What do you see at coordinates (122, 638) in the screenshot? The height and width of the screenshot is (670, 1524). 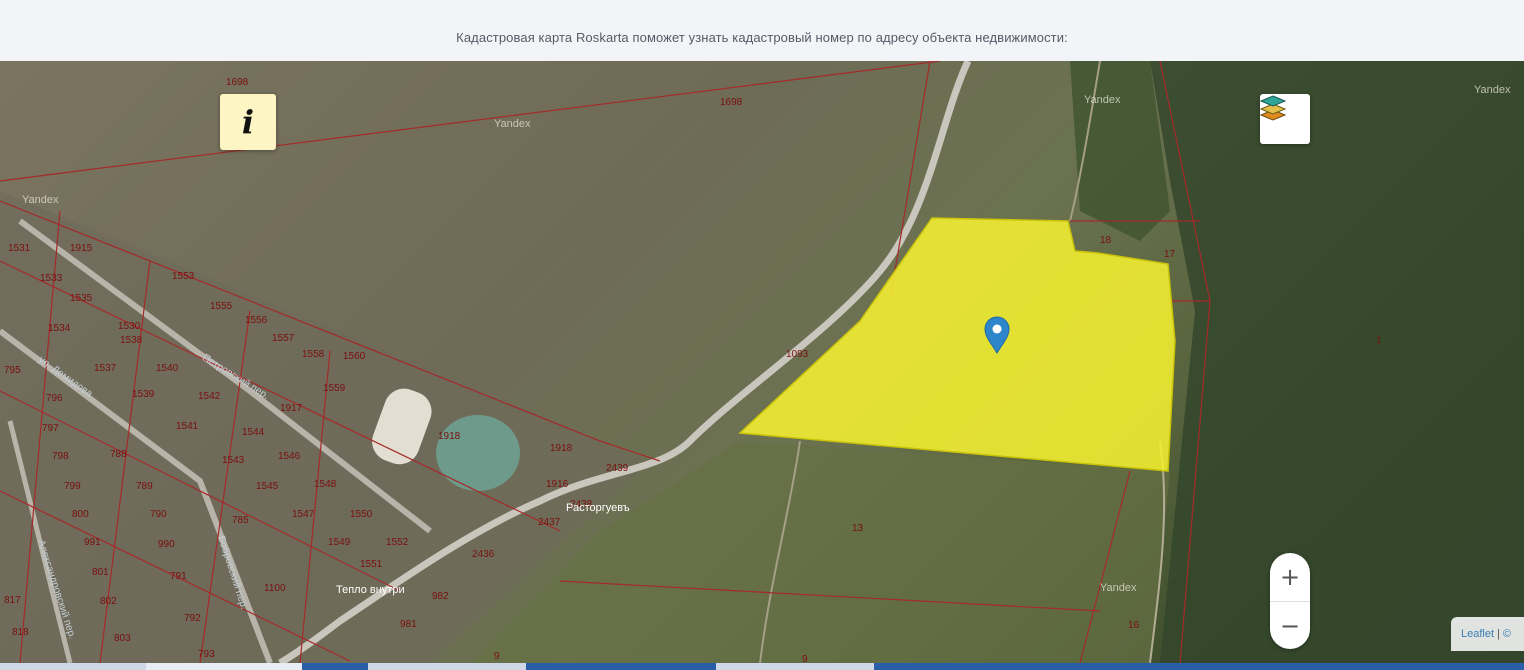 I see `parcel-label: 803` at bounding box center [122, 638].